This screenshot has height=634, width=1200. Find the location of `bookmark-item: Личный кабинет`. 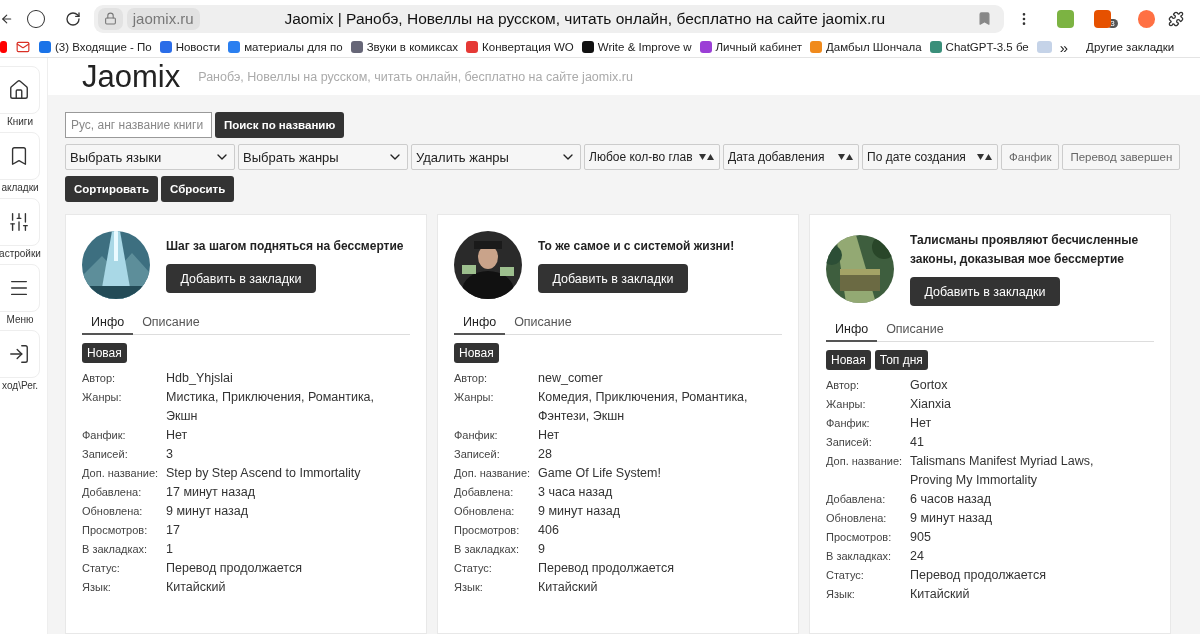

bookmark-item: Личный кабинет is located at coordinates (751, 47).